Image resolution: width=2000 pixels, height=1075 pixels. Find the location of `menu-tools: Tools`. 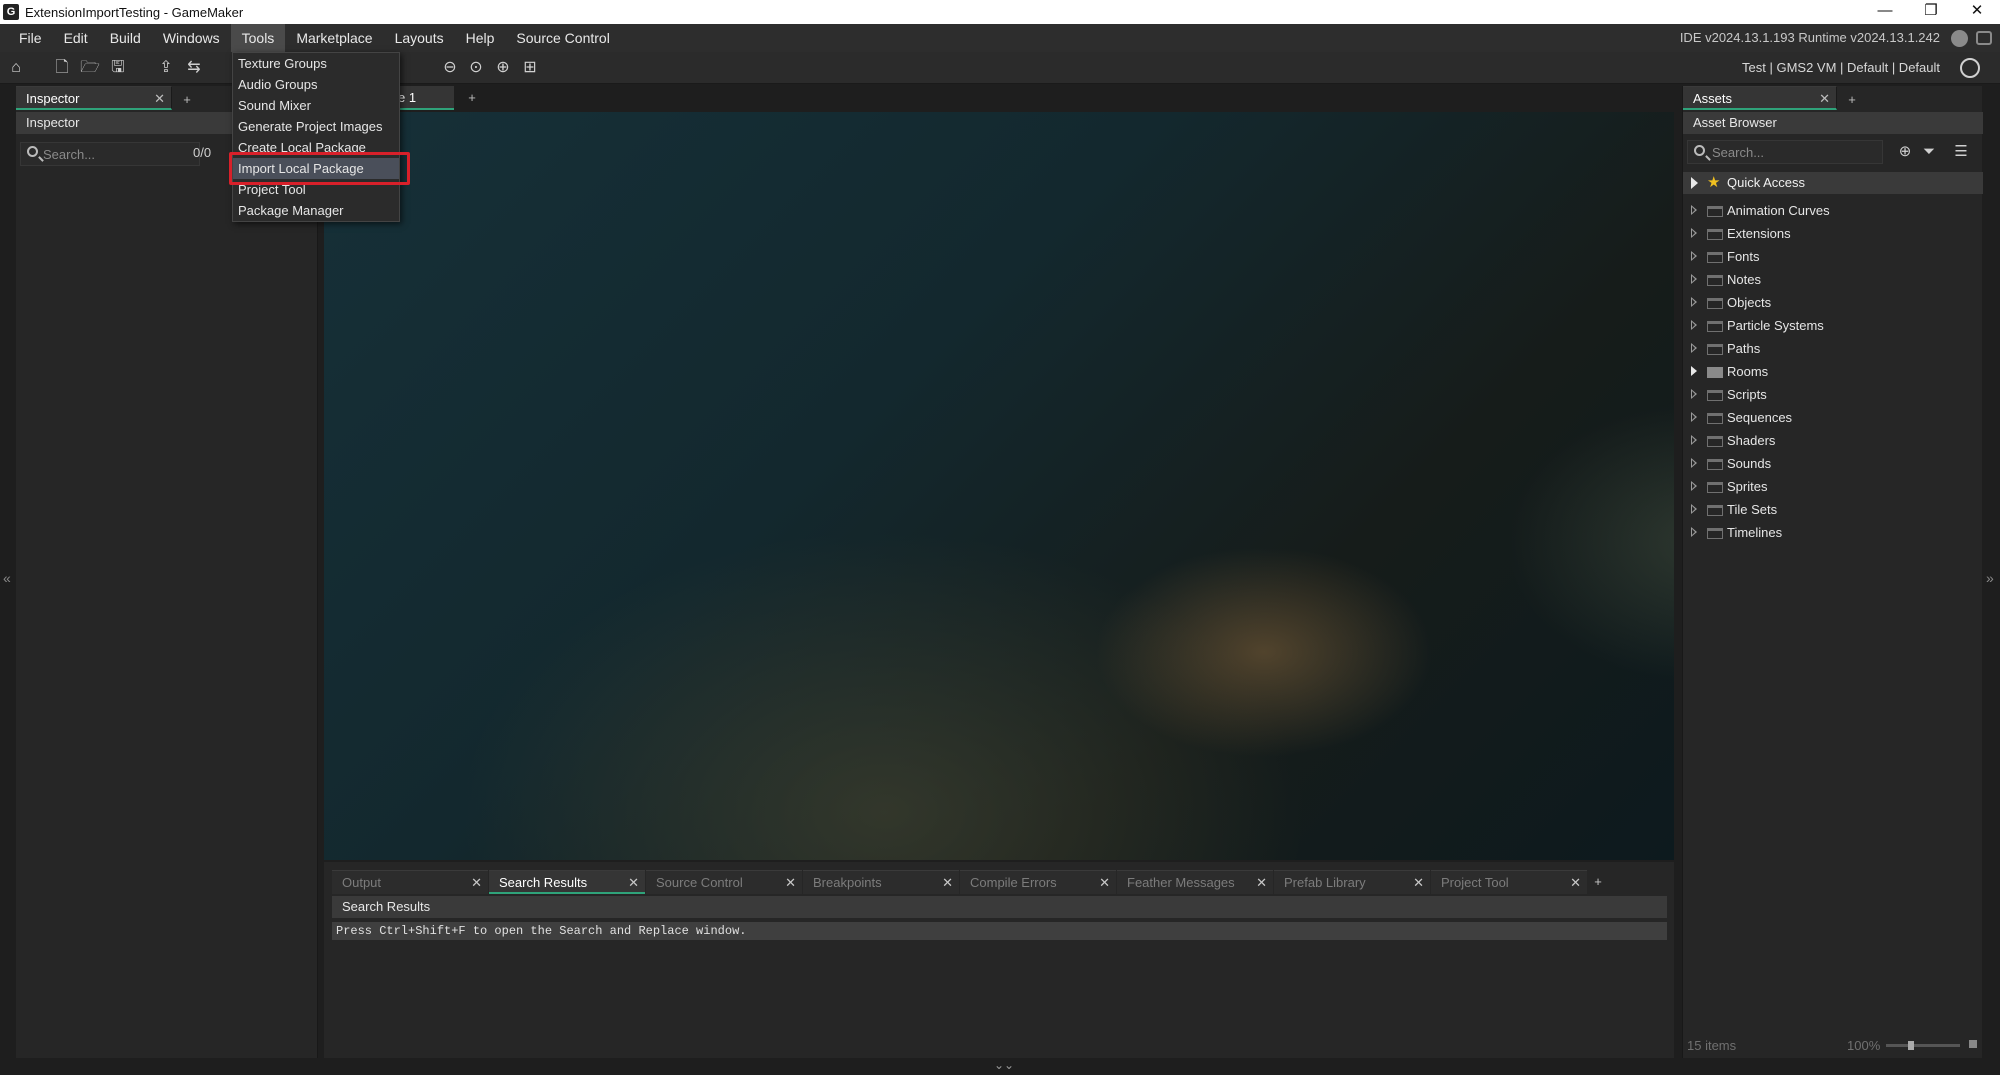

menu-tools: Tools is located at coordinates (258, 38).